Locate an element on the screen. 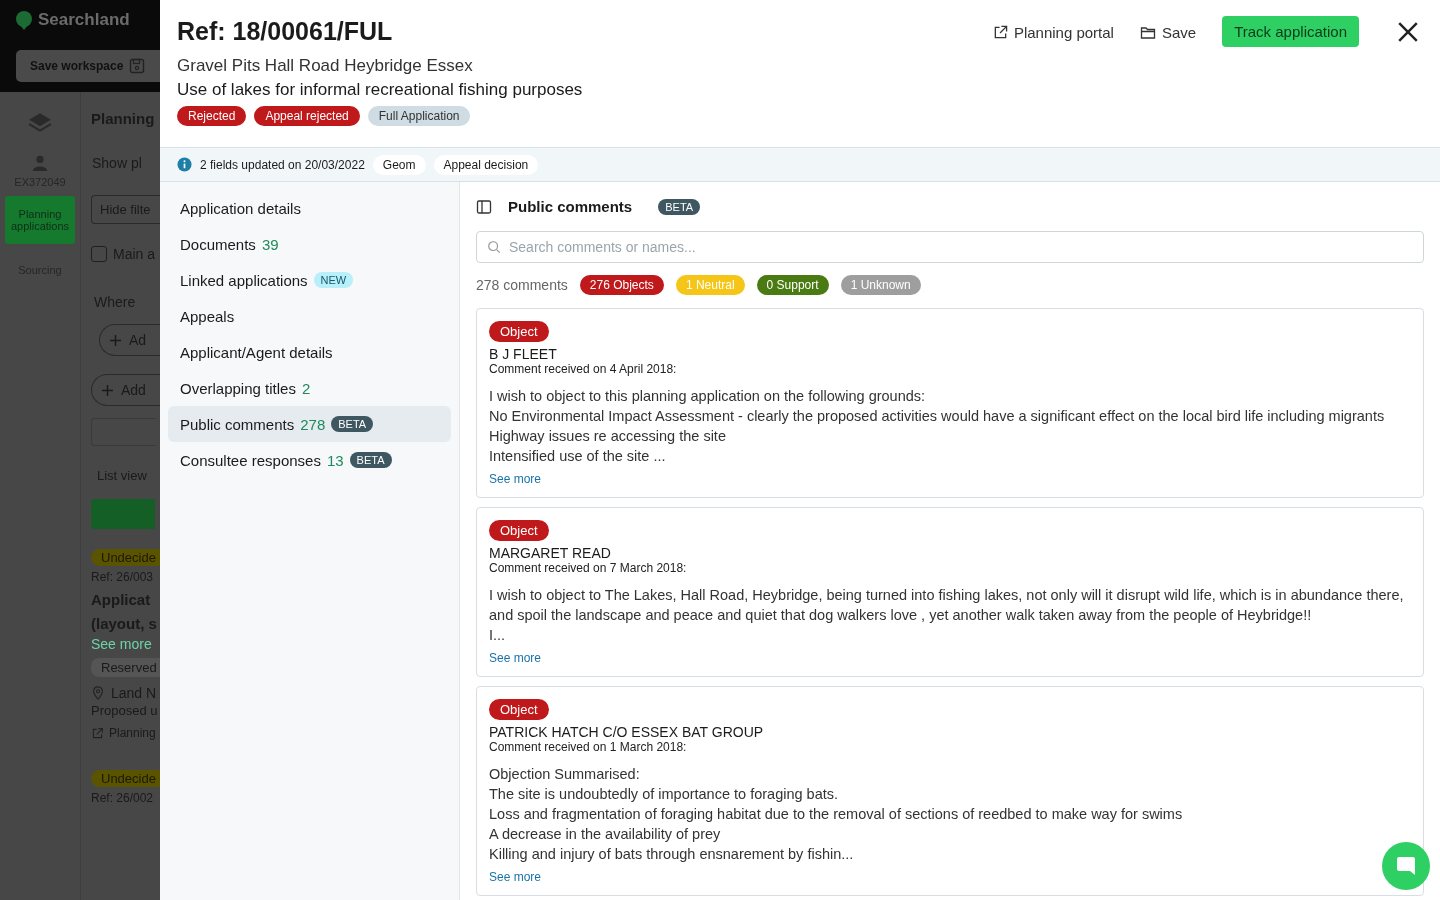  status-tag: Appeal rejected is located at coordinates (307, 116).